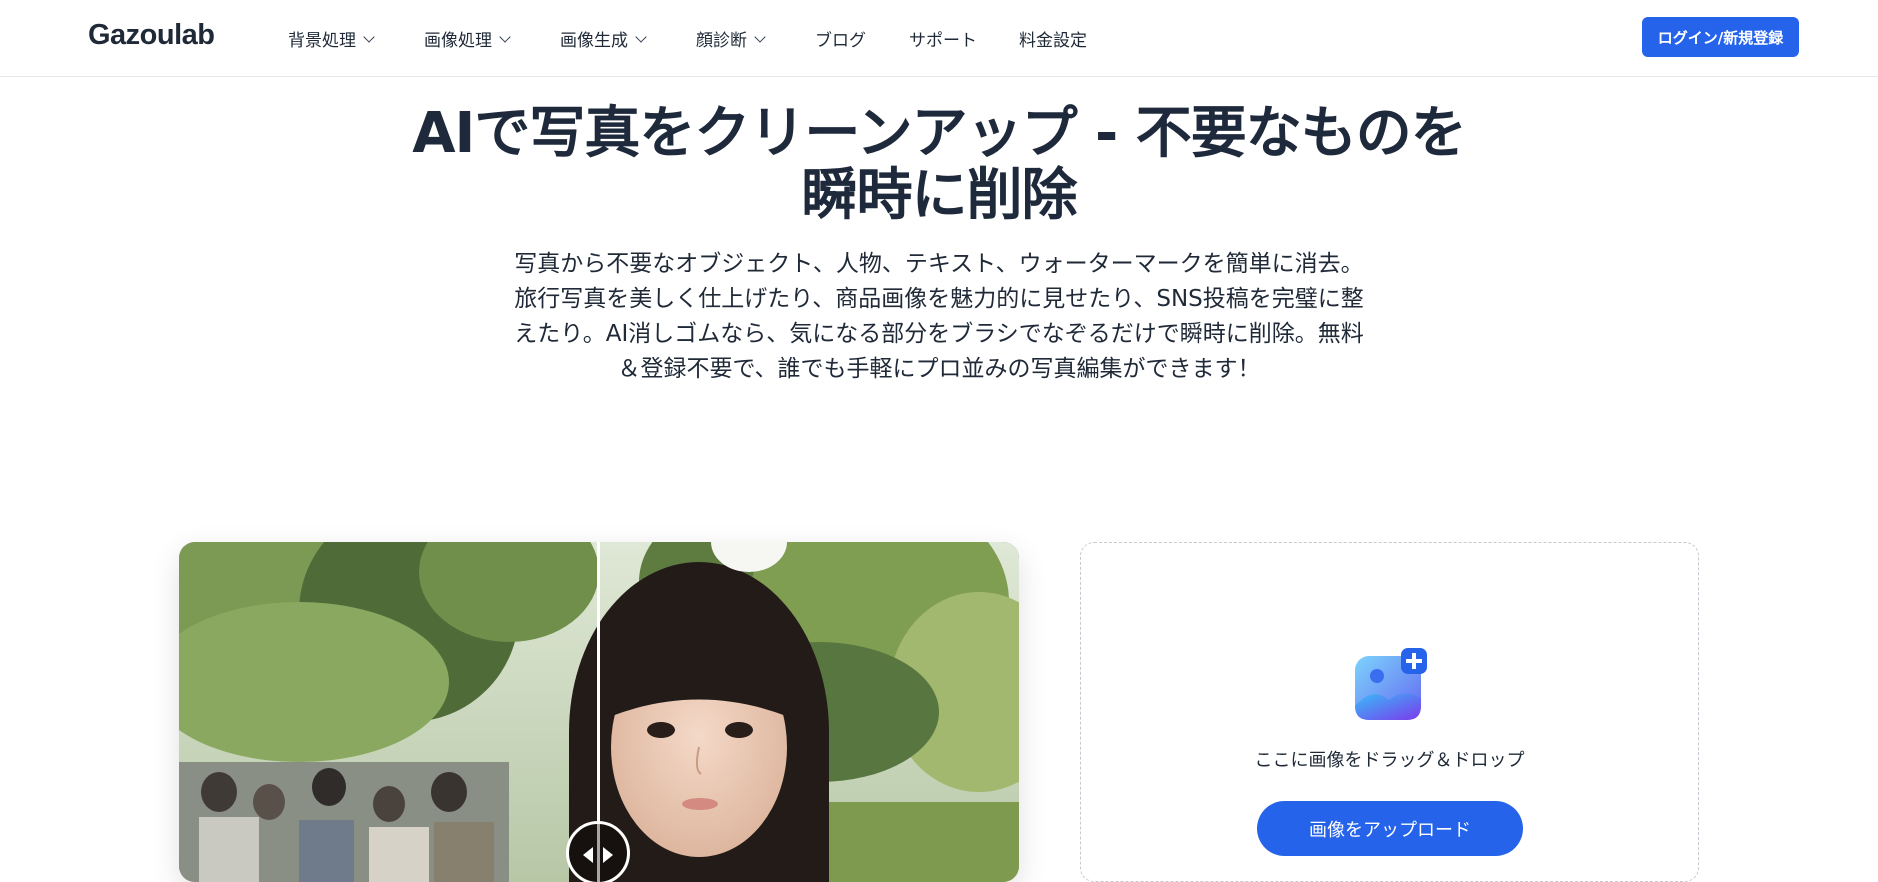  What do you see at coordinates (840, 41) in the screenshot?
I see `nav-item-label: ブログ` at bounding box center [840, 41].